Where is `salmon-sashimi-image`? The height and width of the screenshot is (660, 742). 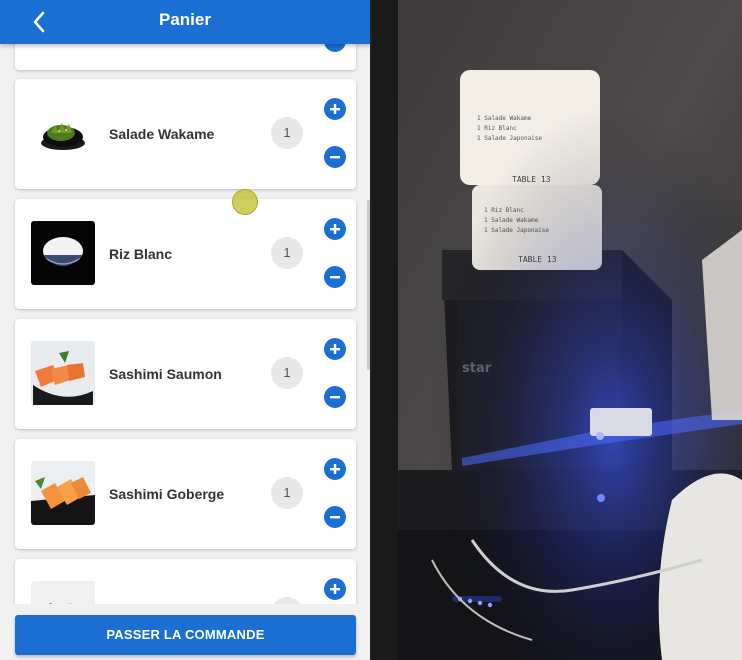 salmon-sashimi-image is located at coordinates (63, 373).